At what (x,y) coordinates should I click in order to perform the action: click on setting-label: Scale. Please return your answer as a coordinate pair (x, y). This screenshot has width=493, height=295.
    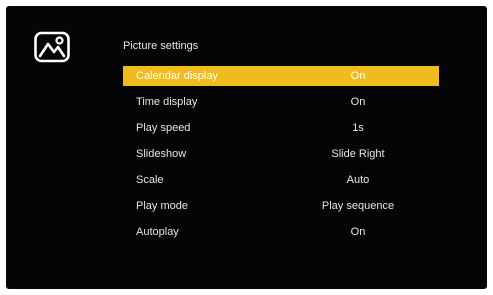
    Looking at the image, I should click on (150, 180).